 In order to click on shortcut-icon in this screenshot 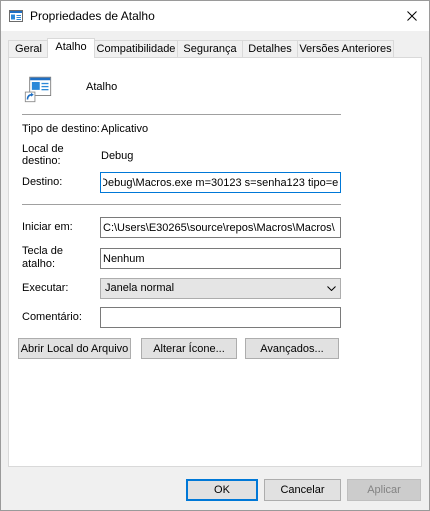, I will do `click(38, 89)`.